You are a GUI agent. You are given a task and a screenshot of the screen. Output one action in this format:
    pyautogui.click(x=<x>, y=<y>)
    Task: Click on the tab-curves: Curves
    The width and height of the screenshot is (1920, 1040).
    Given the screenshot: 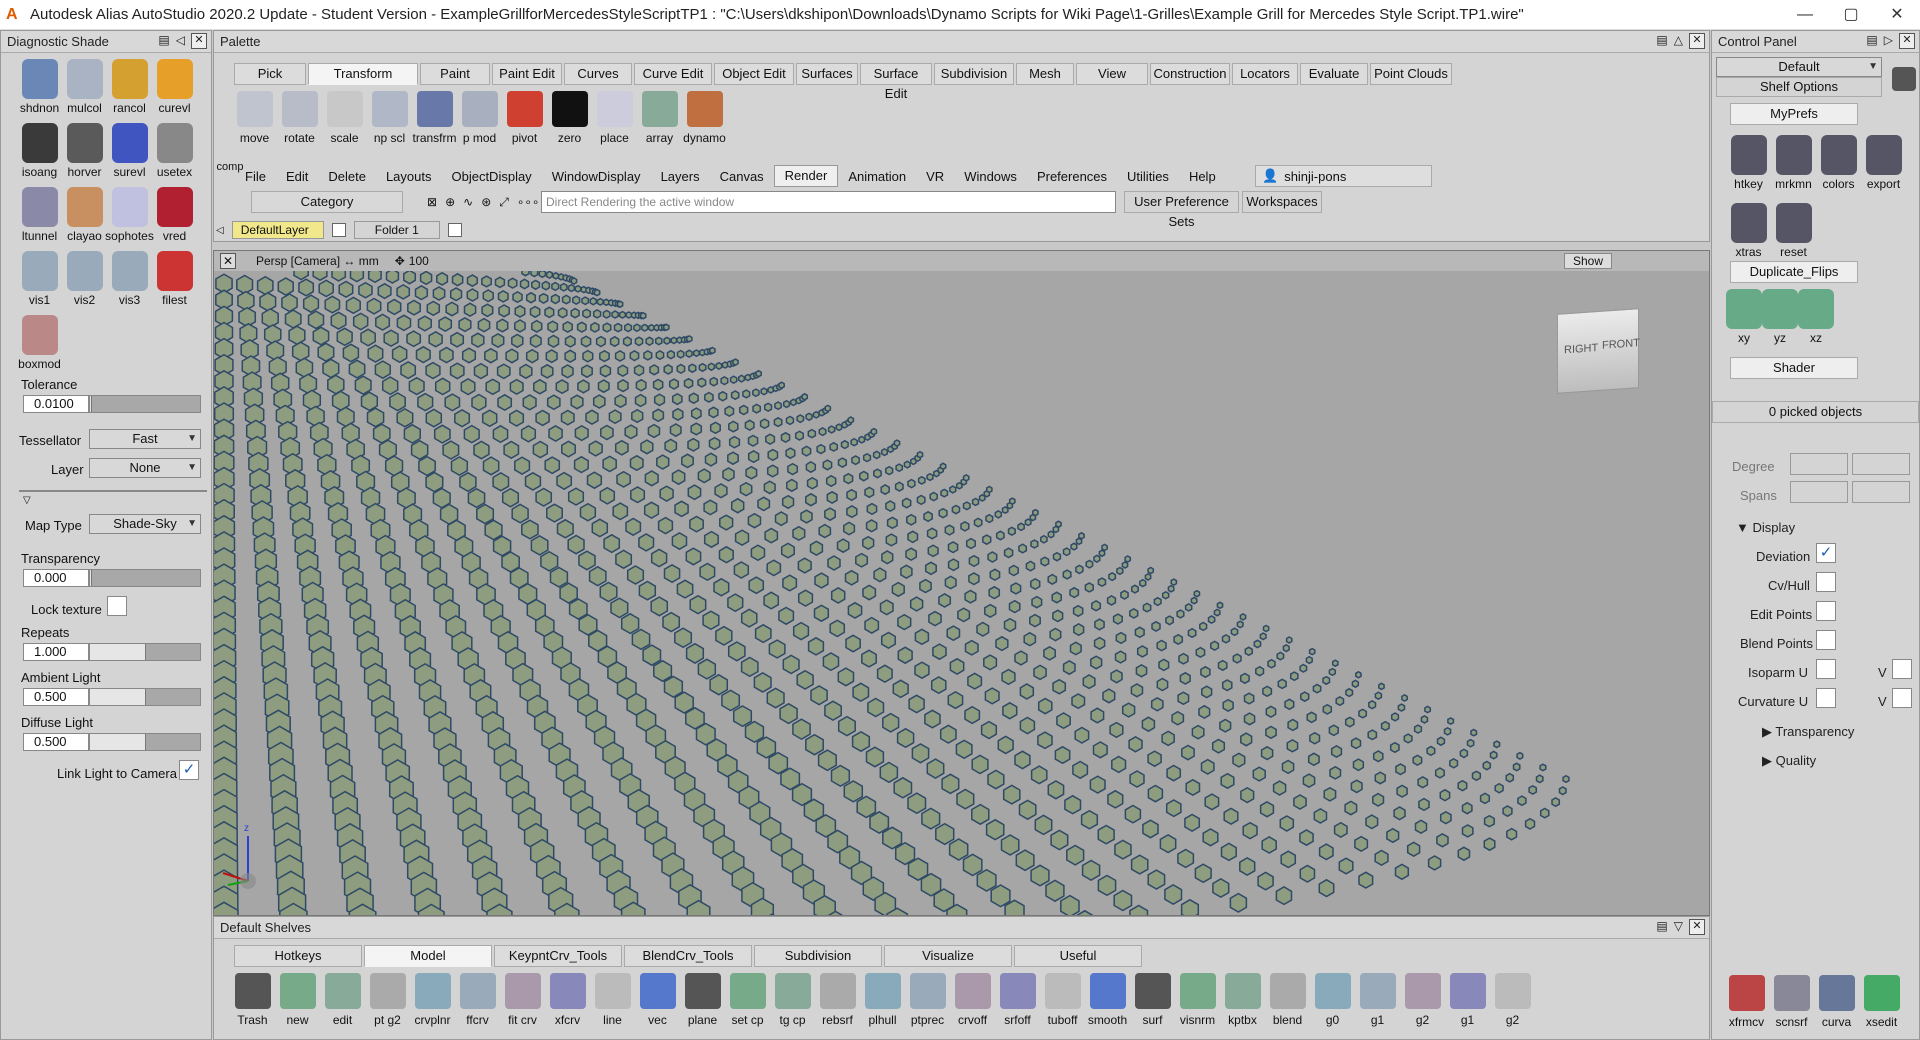 What is the action you would take?
    pyautogui.click(x=598, y=74)
    